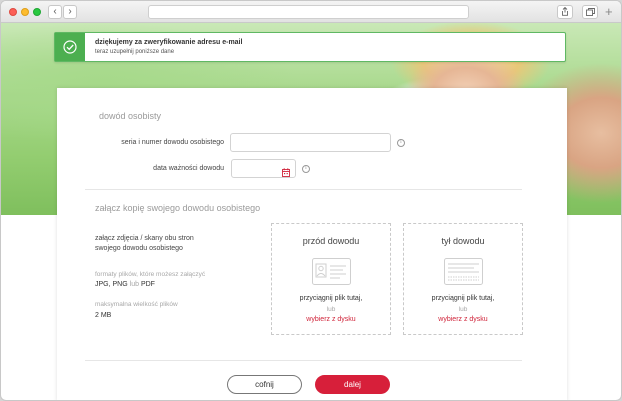 Image resolution: width=622 pixels, height=401 pixels. Describe the element at coordinates (111, 284) in the screenshot. I see `formats-primary: JPG, PNG` at that location.